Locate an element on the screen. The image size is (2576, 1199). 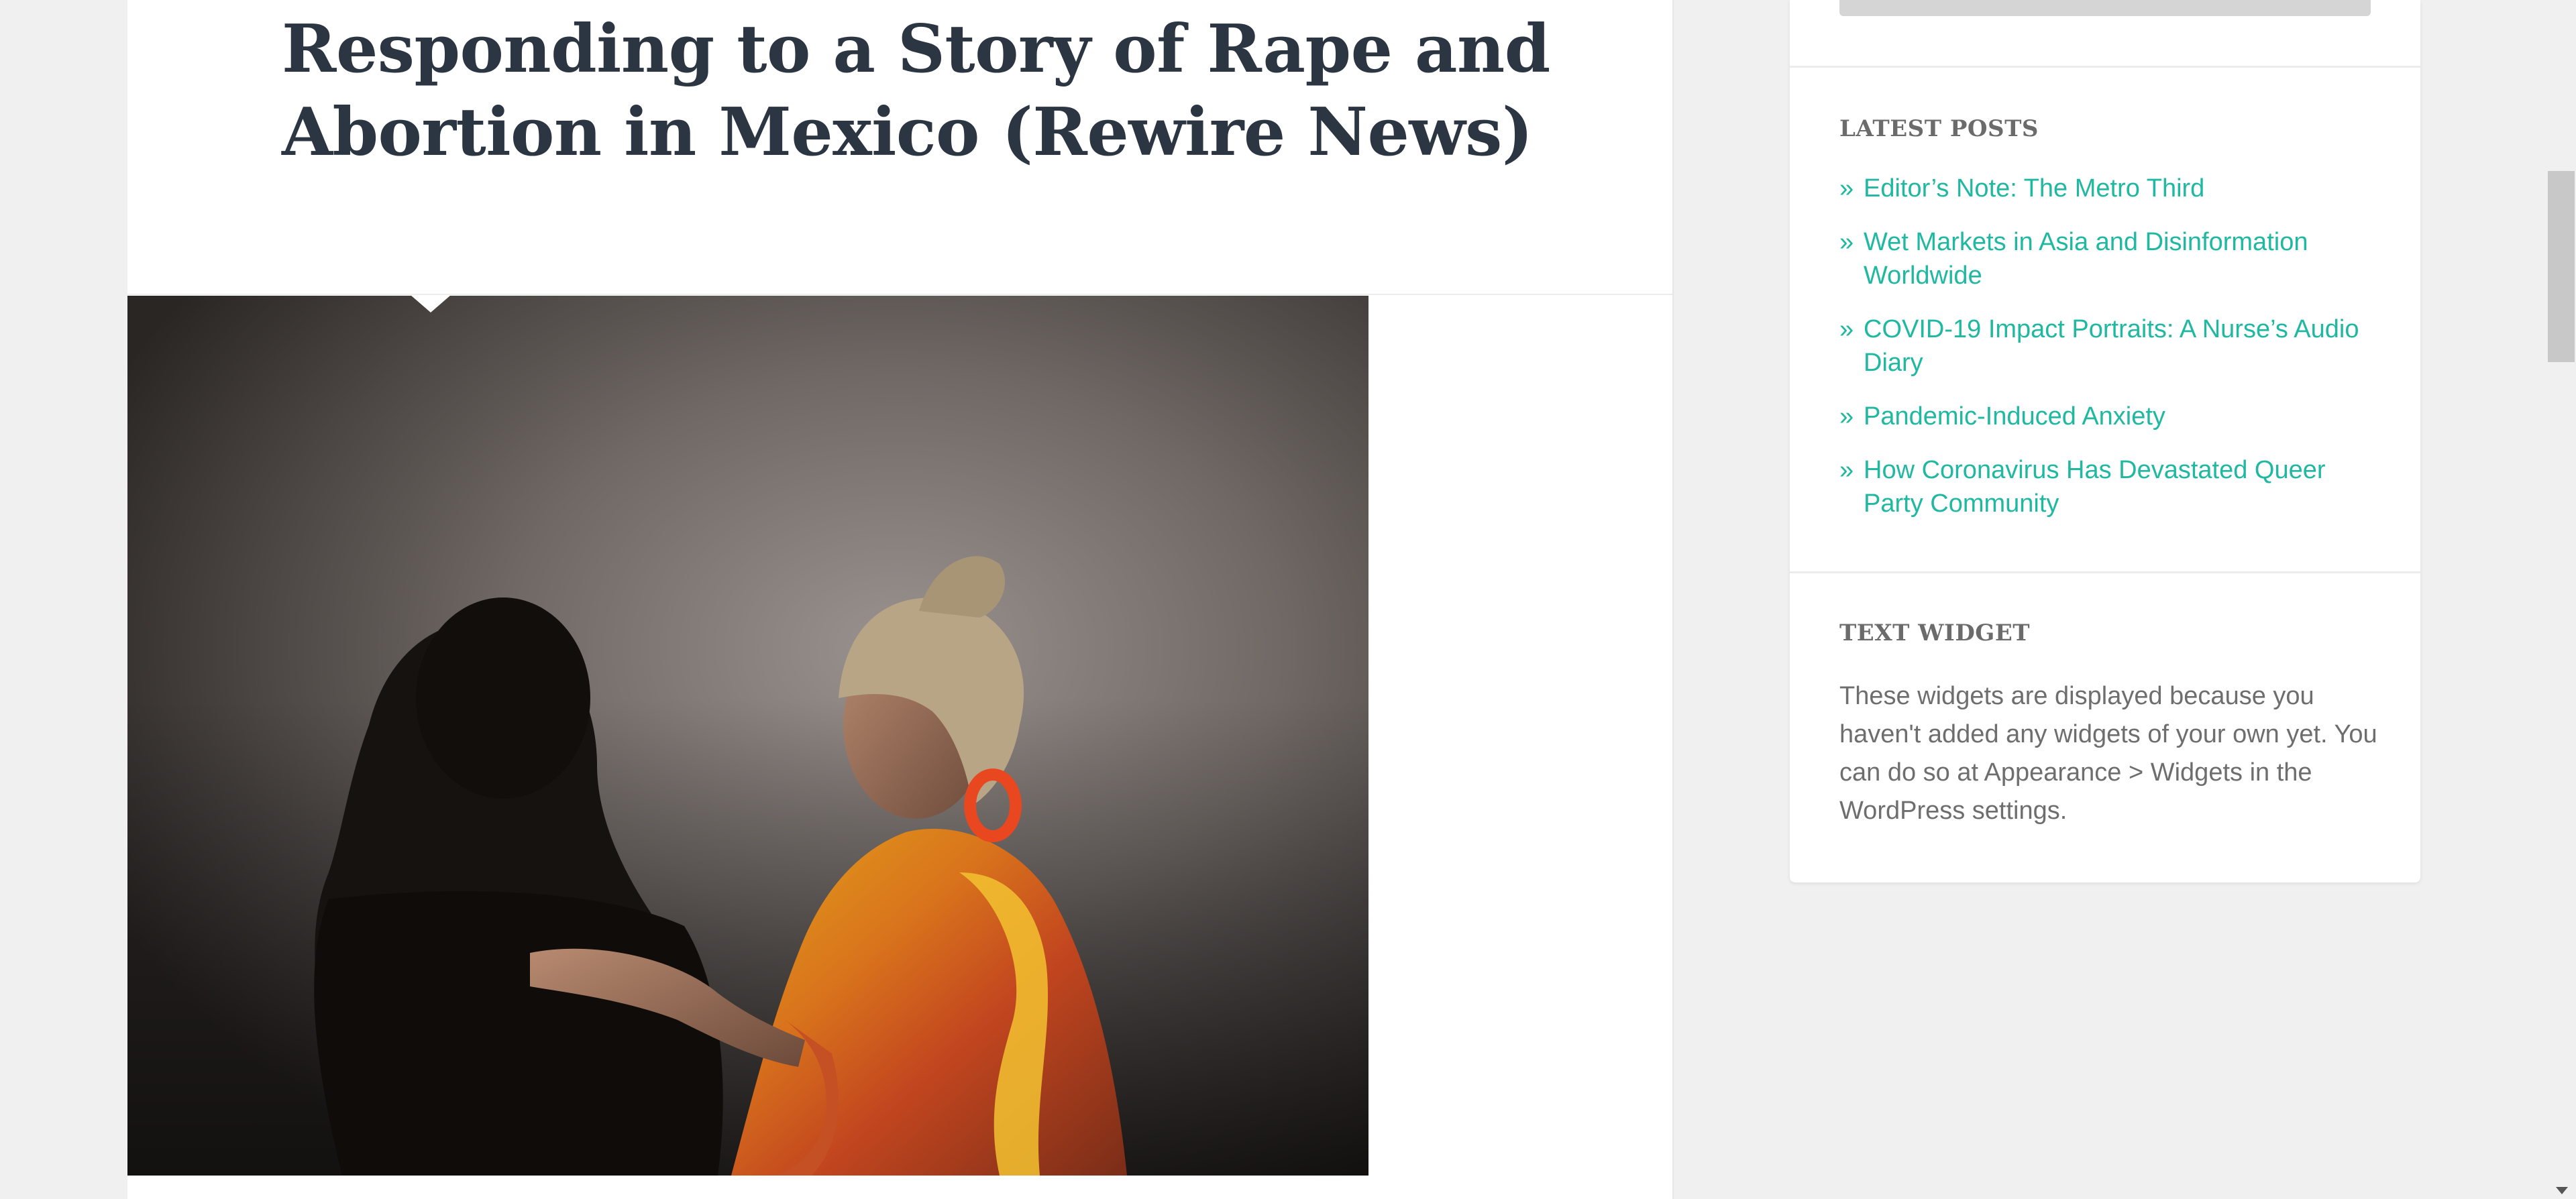
chevron-down-icon is located at coordinates (2562, 1190).